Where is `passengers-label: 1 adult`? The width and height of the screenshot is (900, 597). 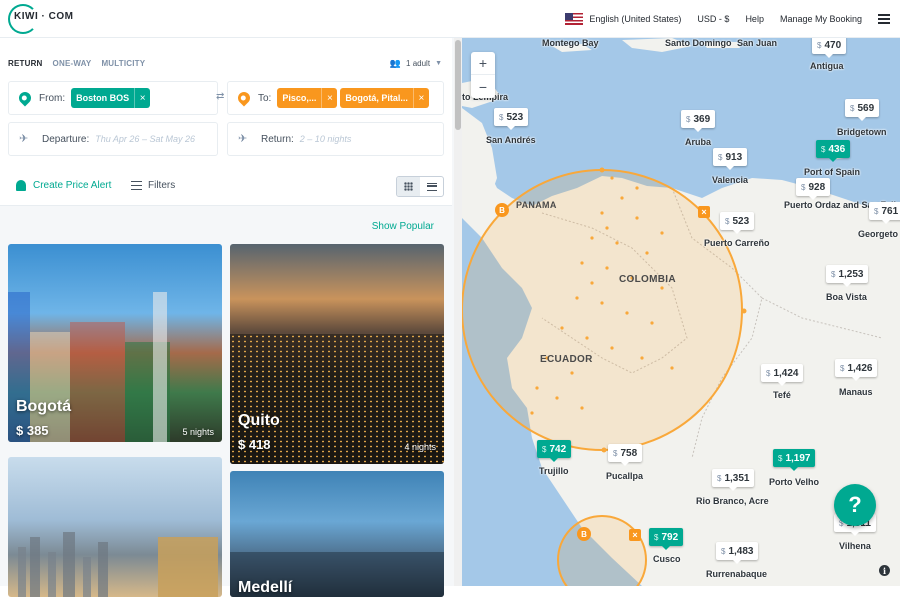 passengers-label: 1 adult is located at coordinates (418, 63).